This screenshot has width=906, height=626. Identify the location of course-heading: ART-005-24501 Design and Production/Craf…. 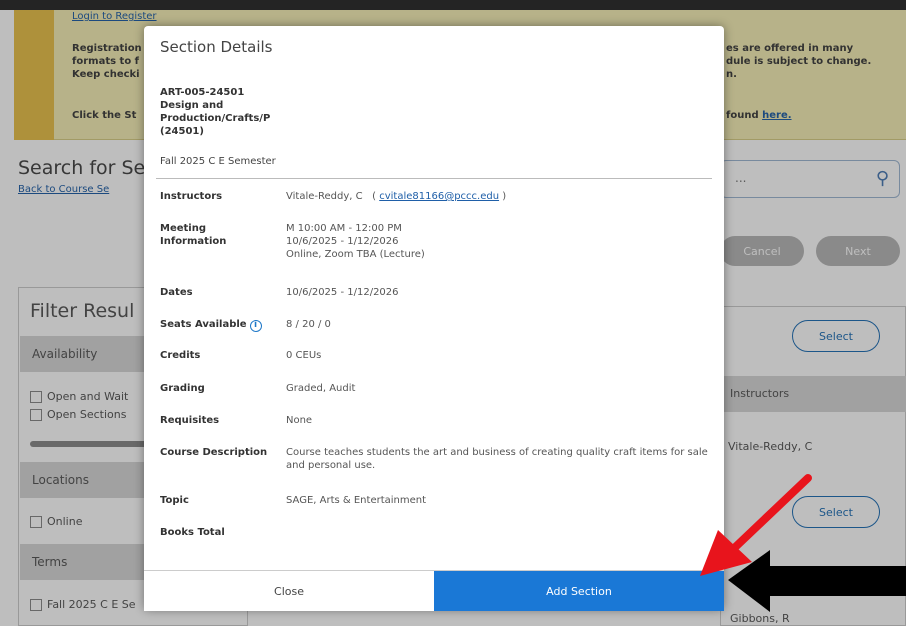
(235, 112).